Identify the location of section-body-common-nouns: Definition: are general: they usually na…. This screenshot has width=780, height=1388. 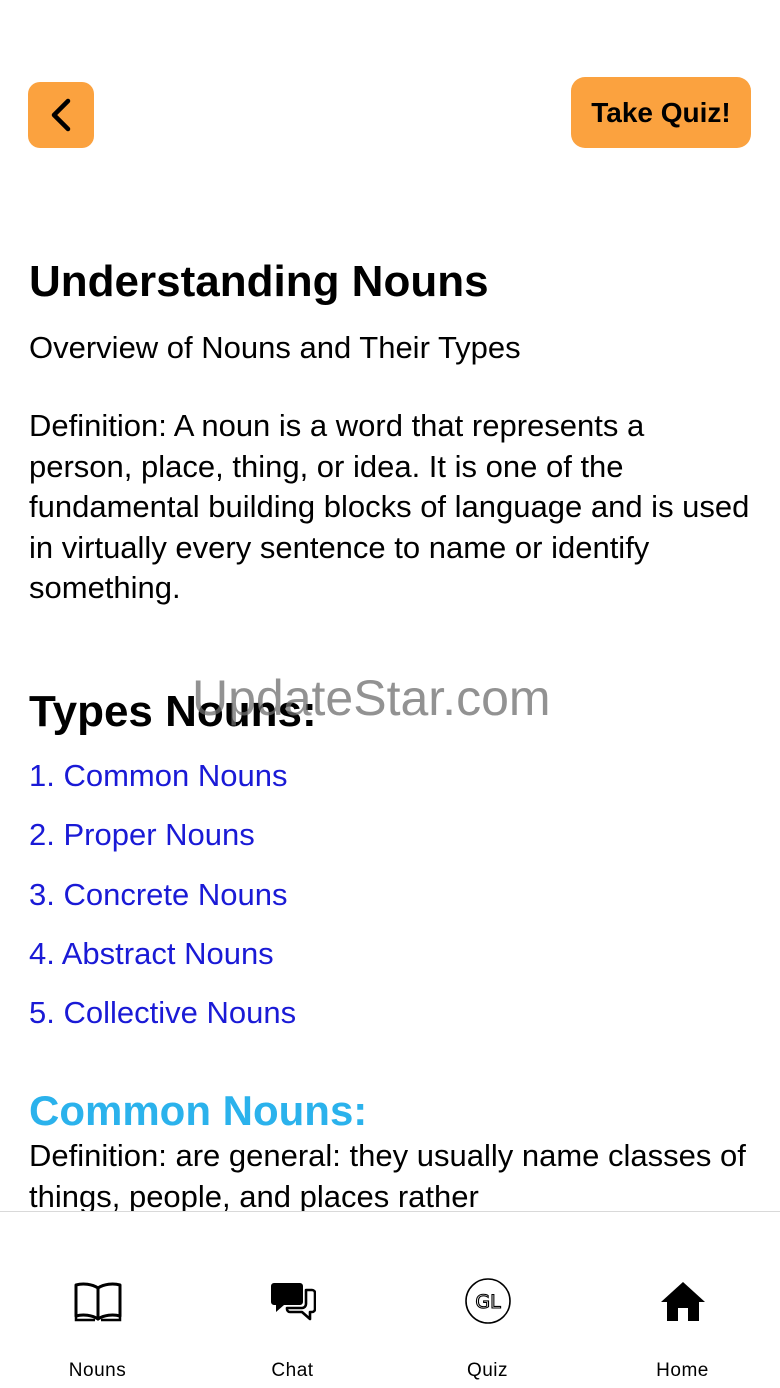
(387, 1176).